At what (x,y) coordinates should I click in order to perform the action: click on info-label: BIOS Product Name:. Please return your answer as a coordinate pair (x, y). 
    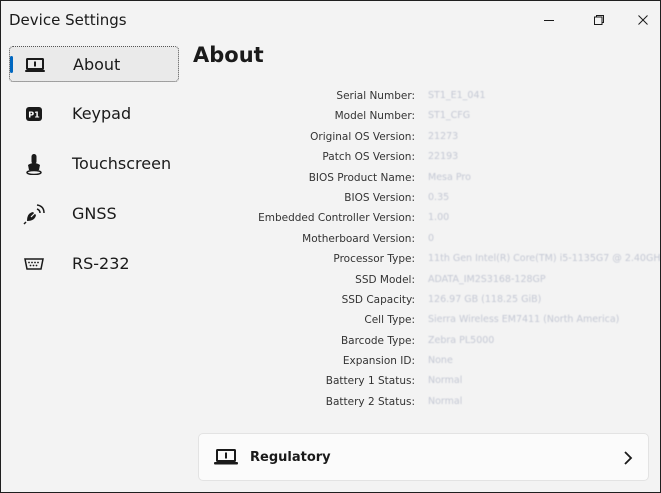
    Looking at the image, I should click on (361, 177).